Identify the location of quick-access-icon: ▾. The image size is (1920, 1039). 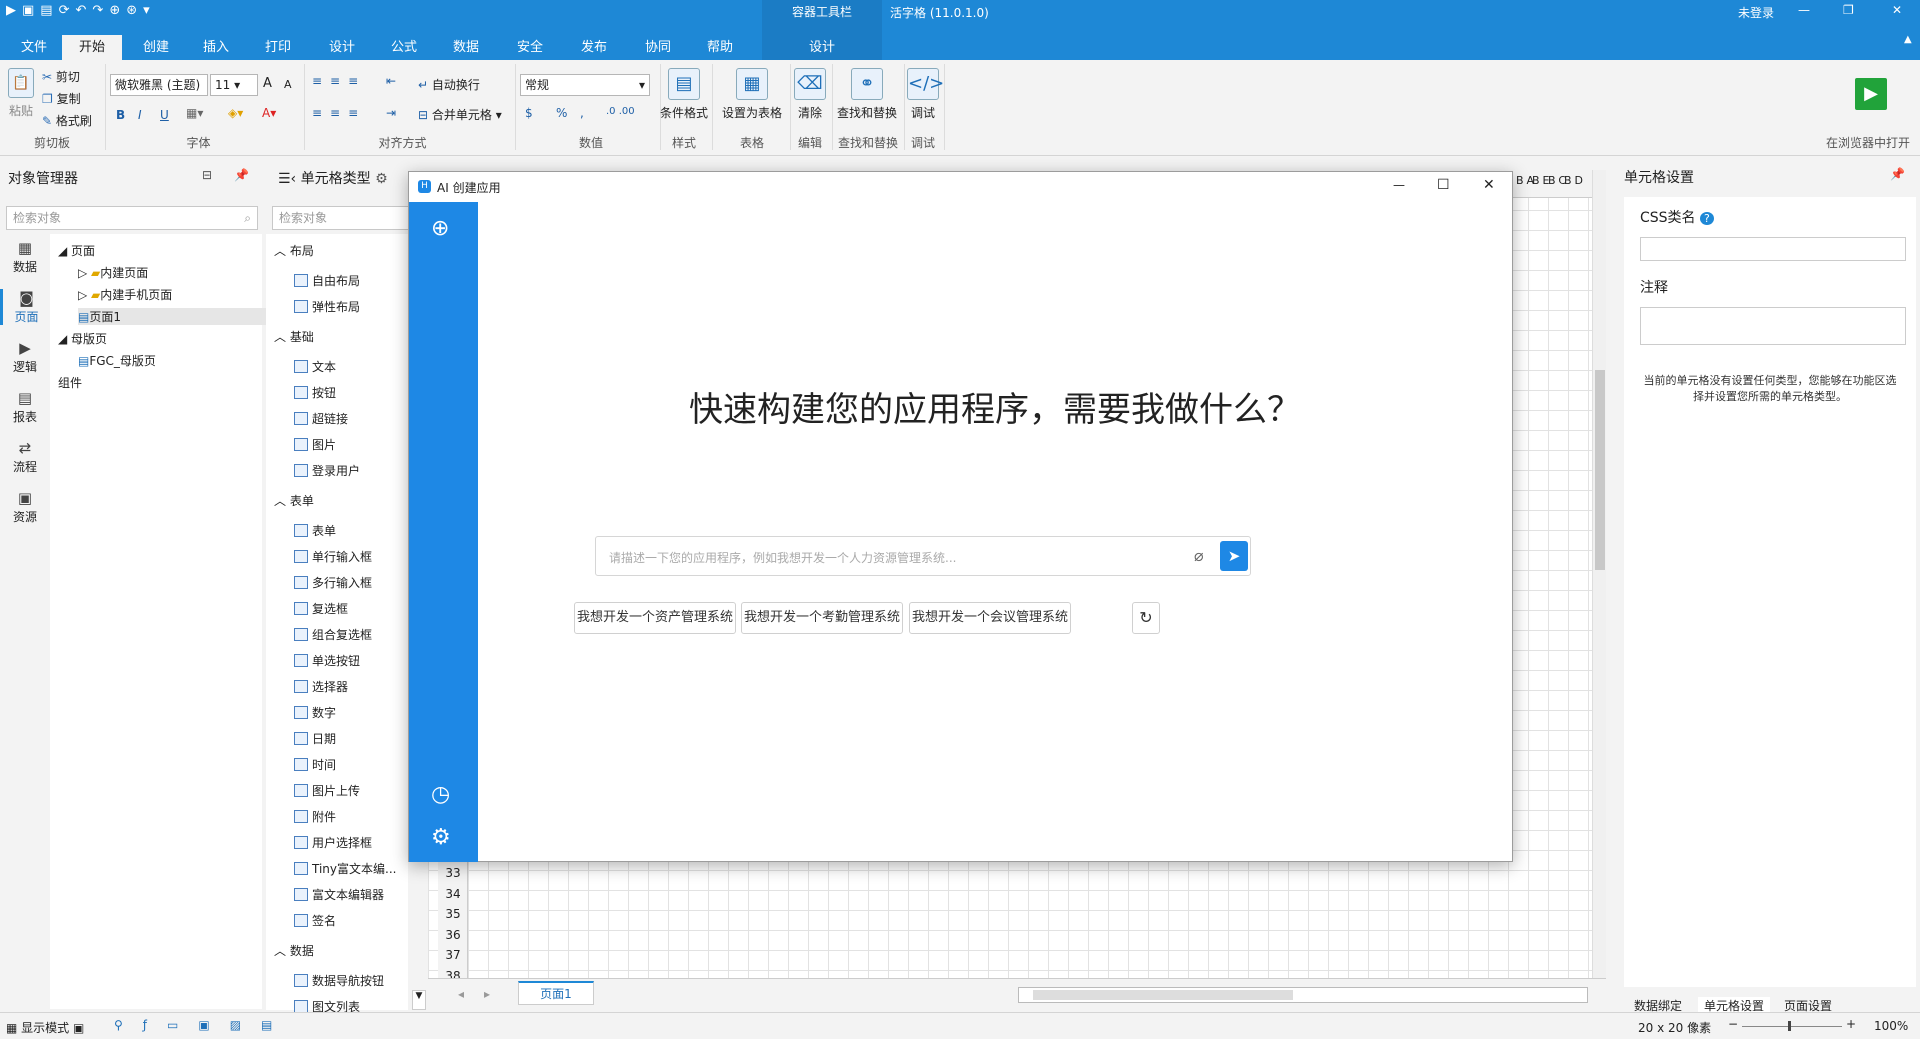
(149, 10).